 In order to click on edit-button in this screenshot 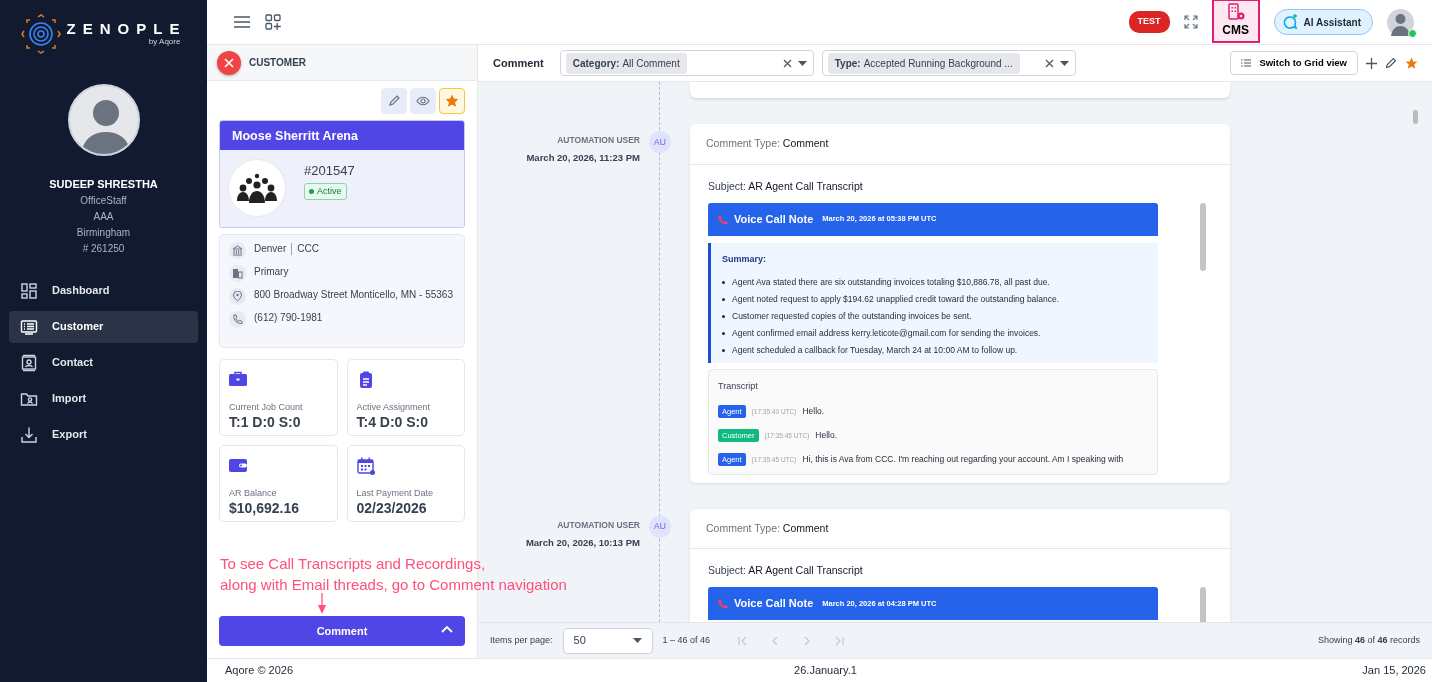, I will do `click(394, 101)`.